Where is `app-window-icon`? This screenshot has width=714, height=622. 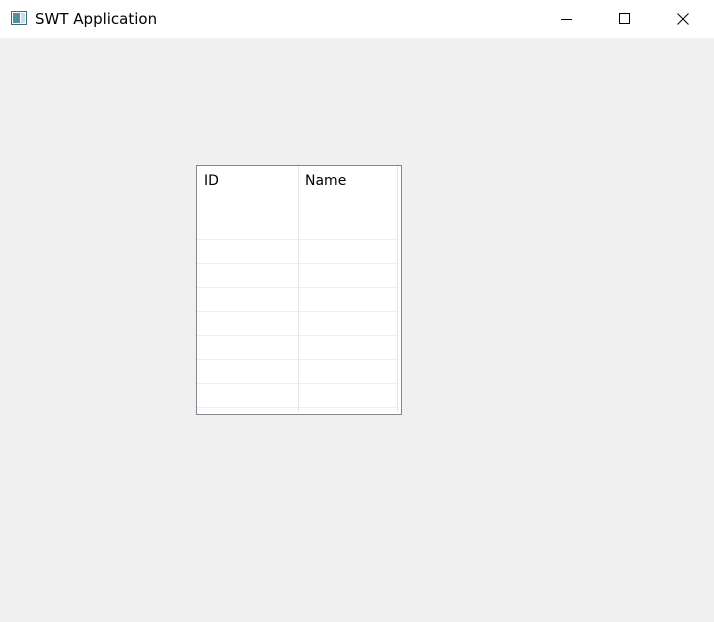 app-window-icon is located at coordinates (19, 18).